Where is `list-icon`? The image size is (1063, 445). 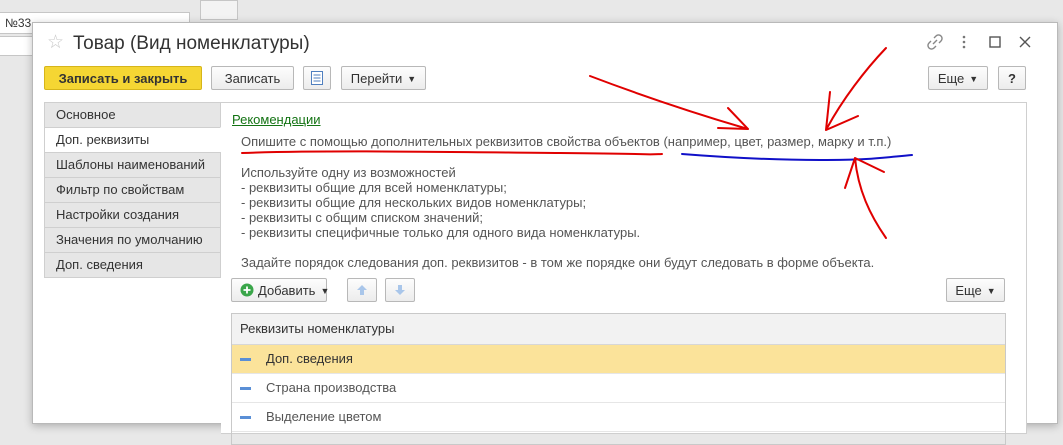
list-icon is located at coordinates (317, 78).